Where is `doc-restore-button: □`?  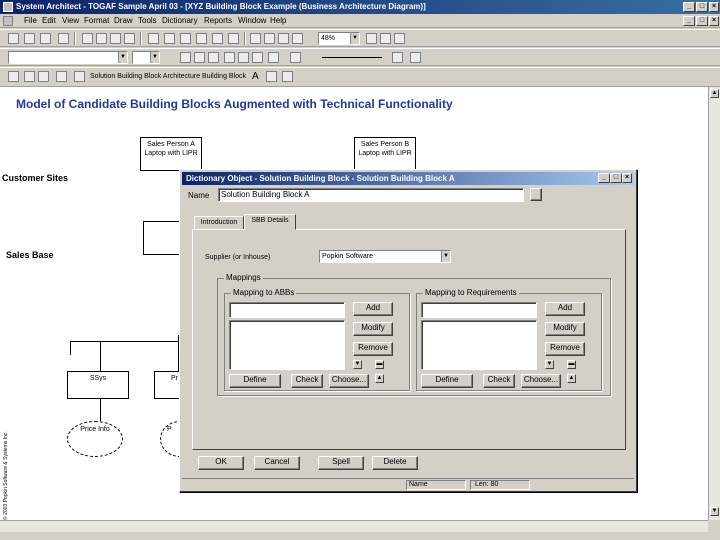 doc-restore-button: □ is located at coordinates (702, 21).